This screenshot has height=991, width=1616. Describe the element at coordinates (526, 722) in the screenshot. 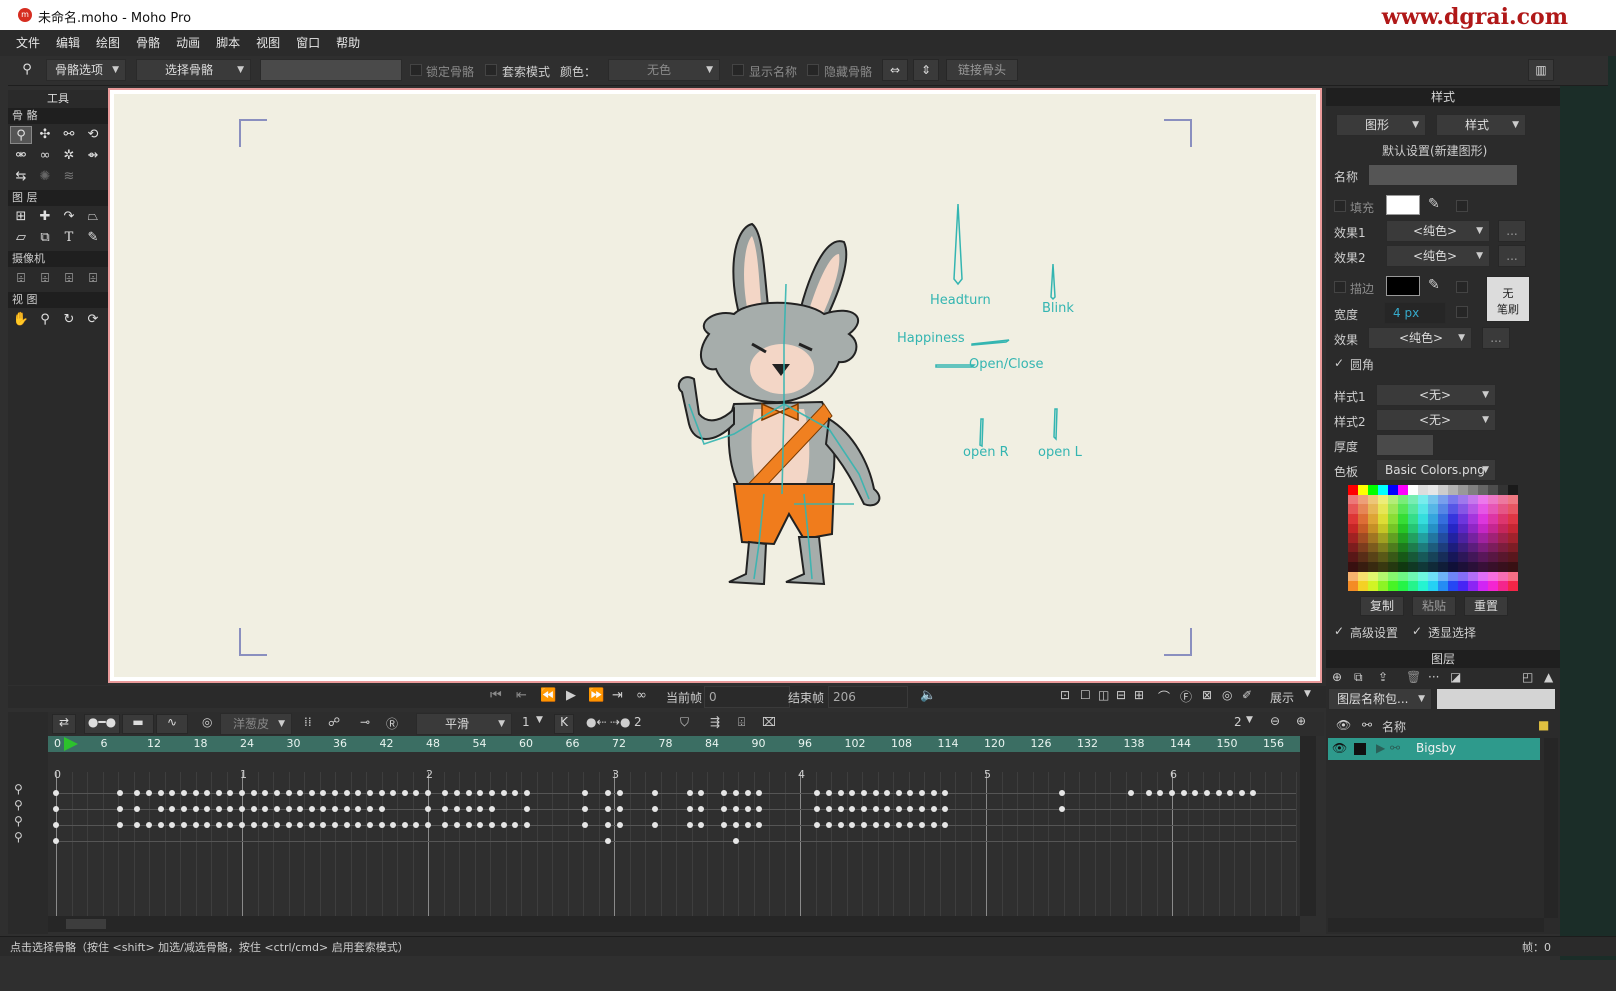

I see `step-value: 1` at that location.